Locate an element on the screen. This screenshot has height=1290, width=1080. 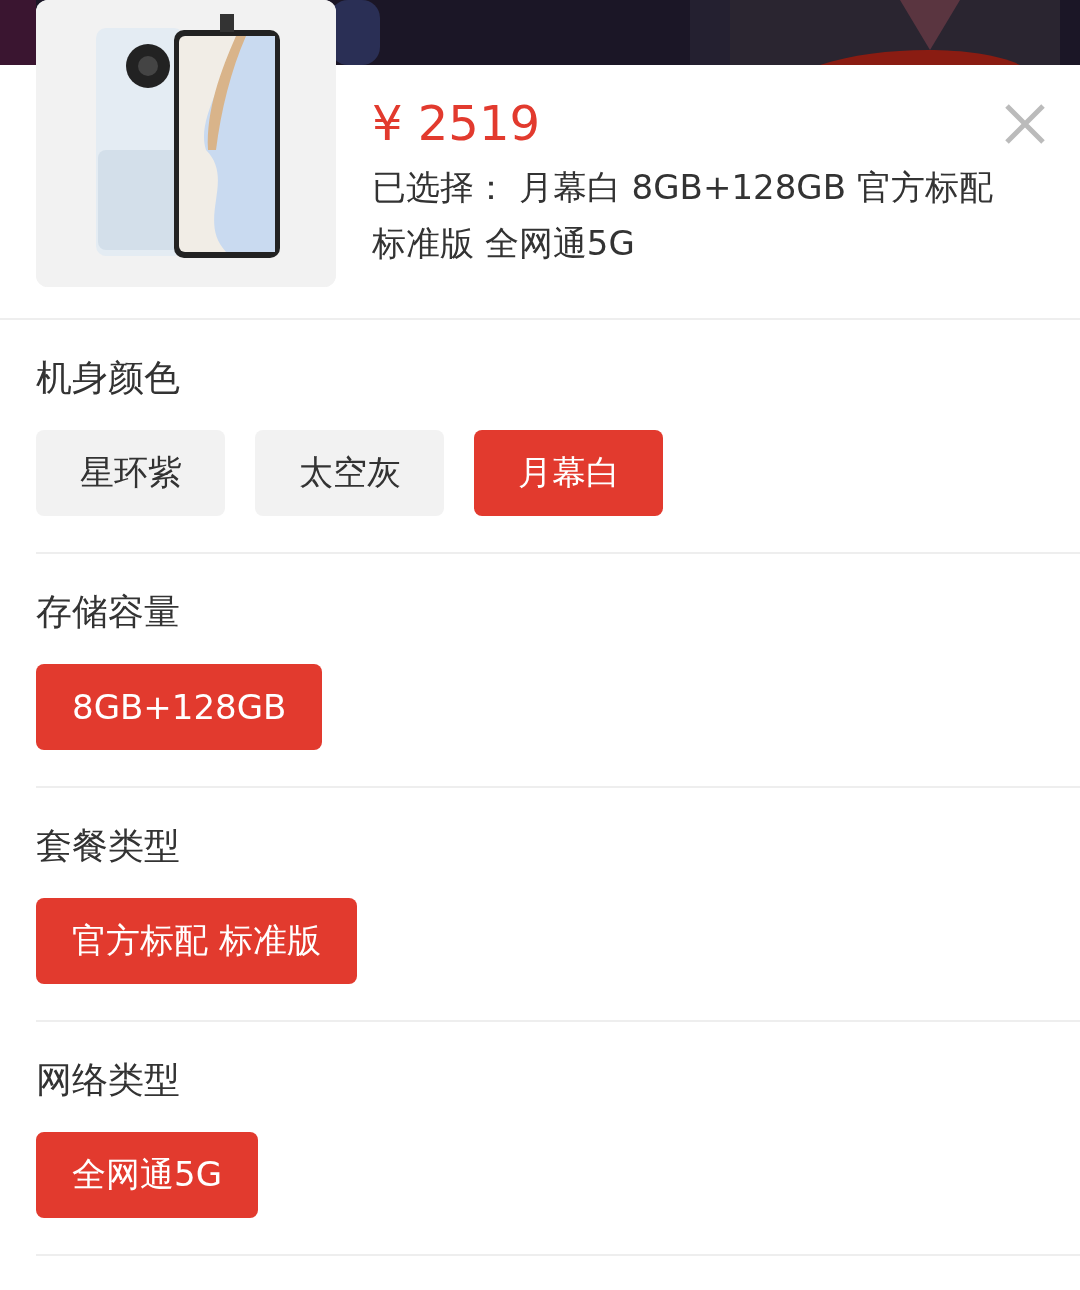
option-button: 官方标配 标准版 is located at coordinates (196, 941).